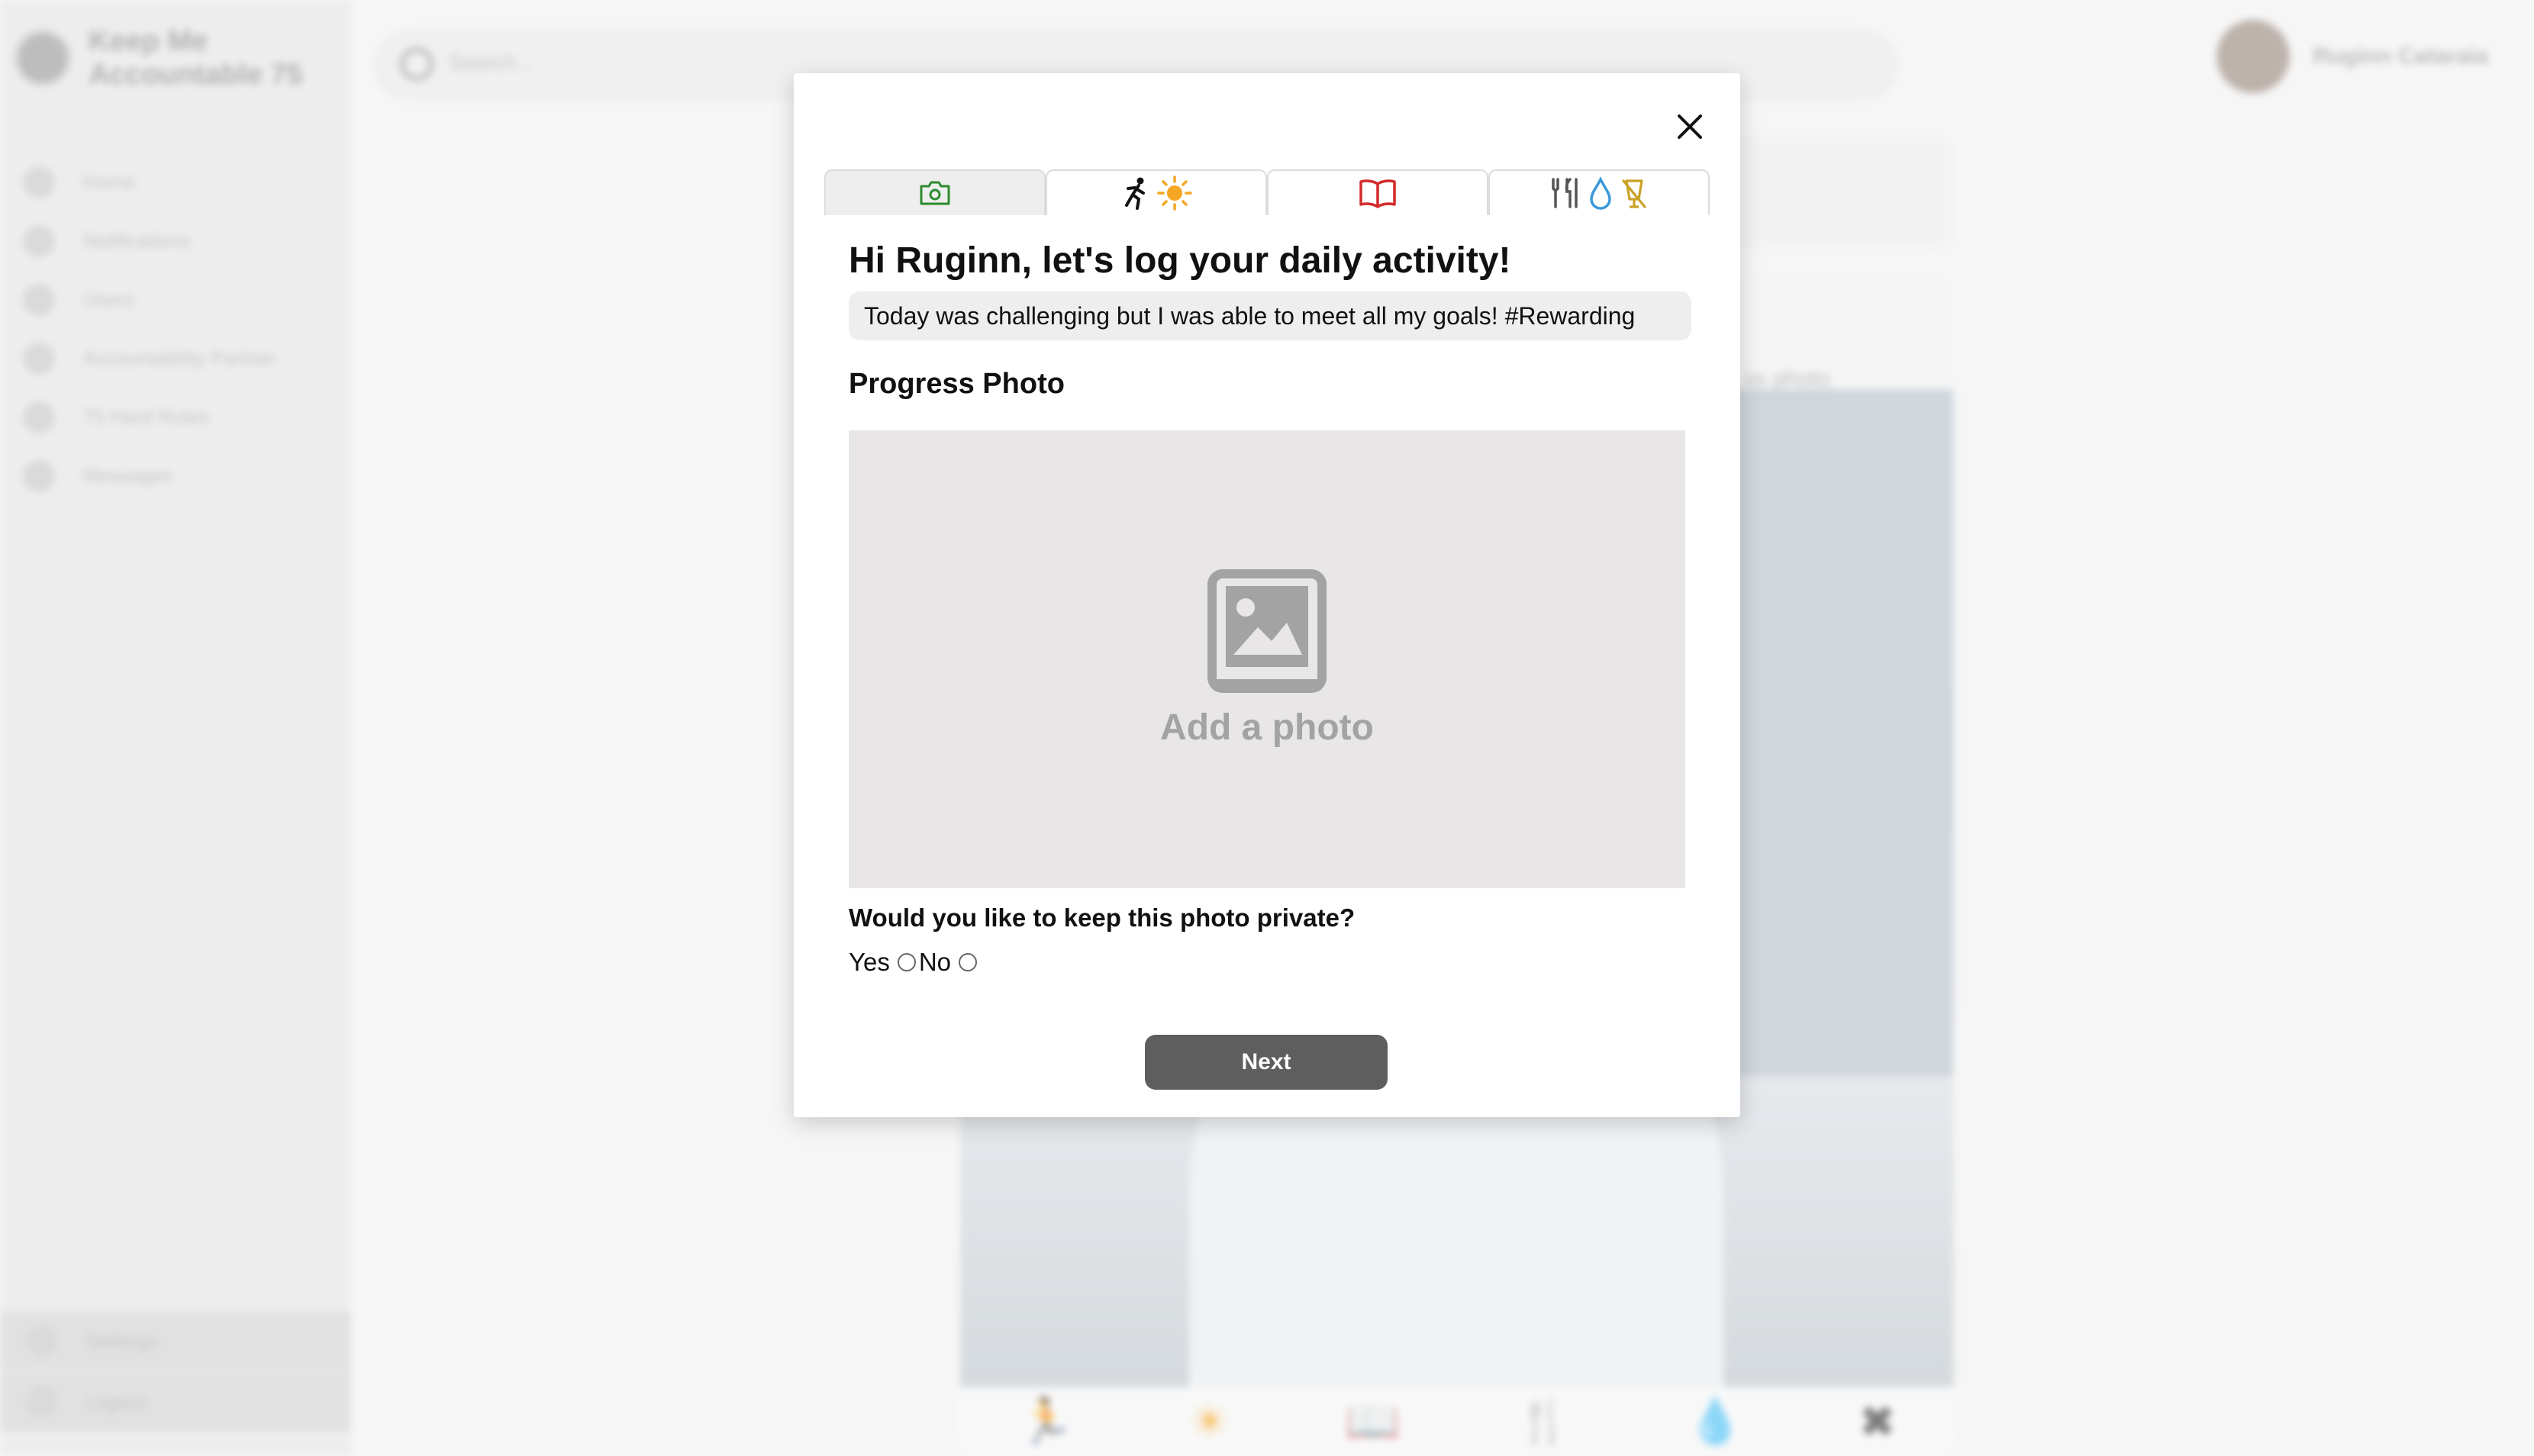  I want to click on activity-tabs, so click(1267, 192).